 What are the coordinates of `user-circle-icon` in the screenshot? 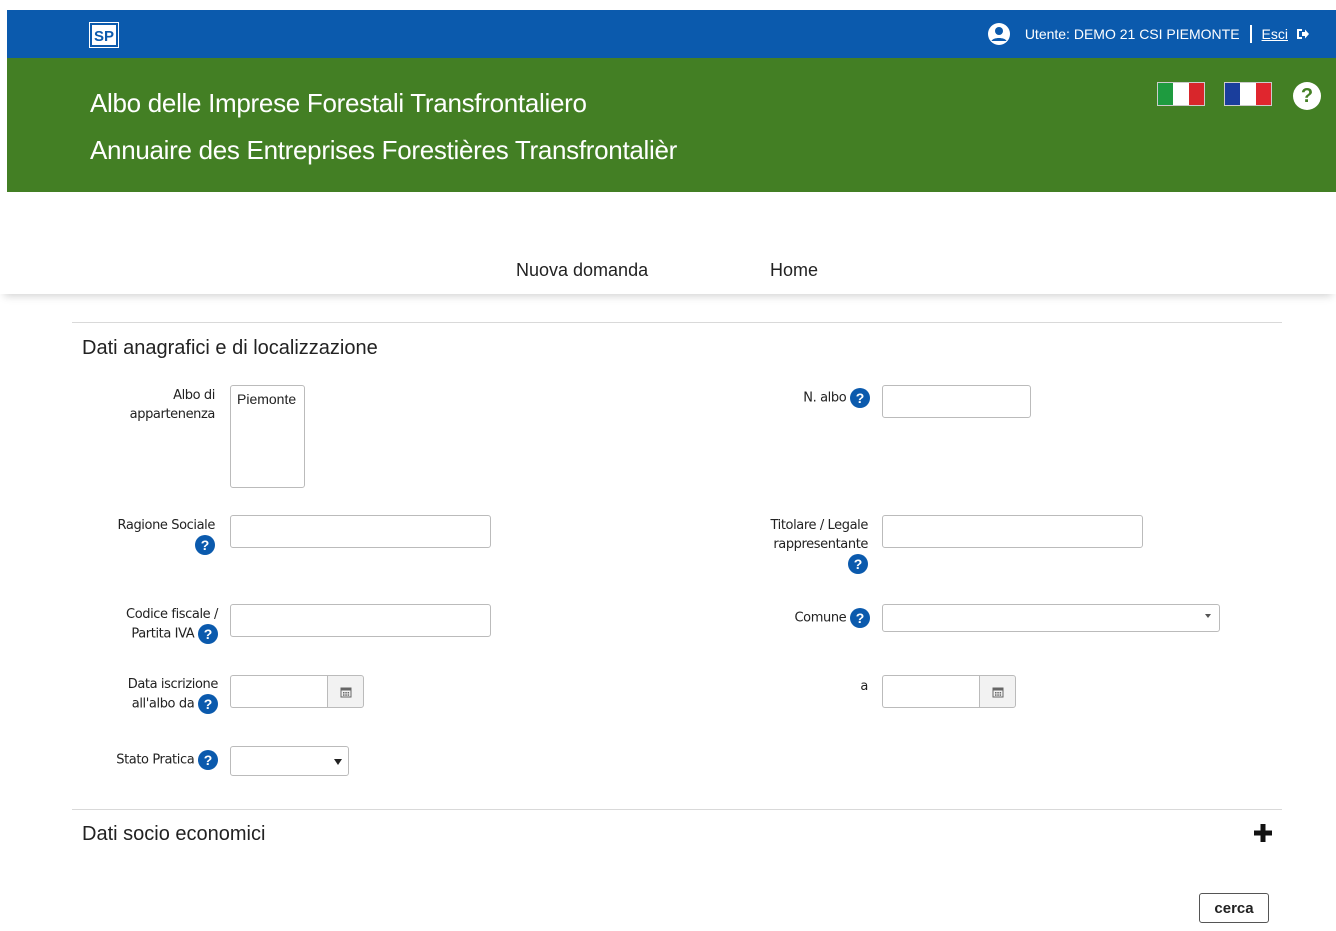 It's located at (998, 34).